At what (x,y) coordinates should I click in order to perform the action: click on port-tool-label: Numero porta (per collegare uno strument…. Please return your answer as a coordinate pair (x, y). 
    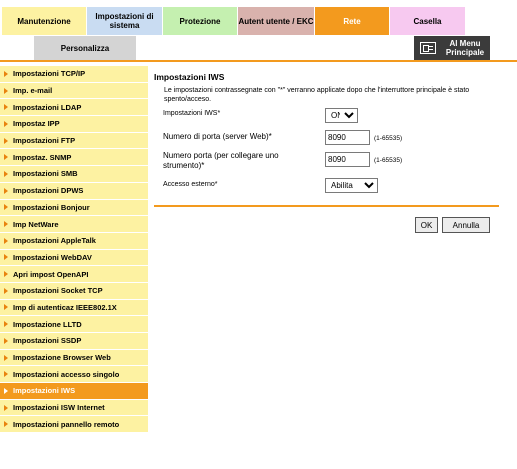
    Looking at the image, I should click on (221, 160).